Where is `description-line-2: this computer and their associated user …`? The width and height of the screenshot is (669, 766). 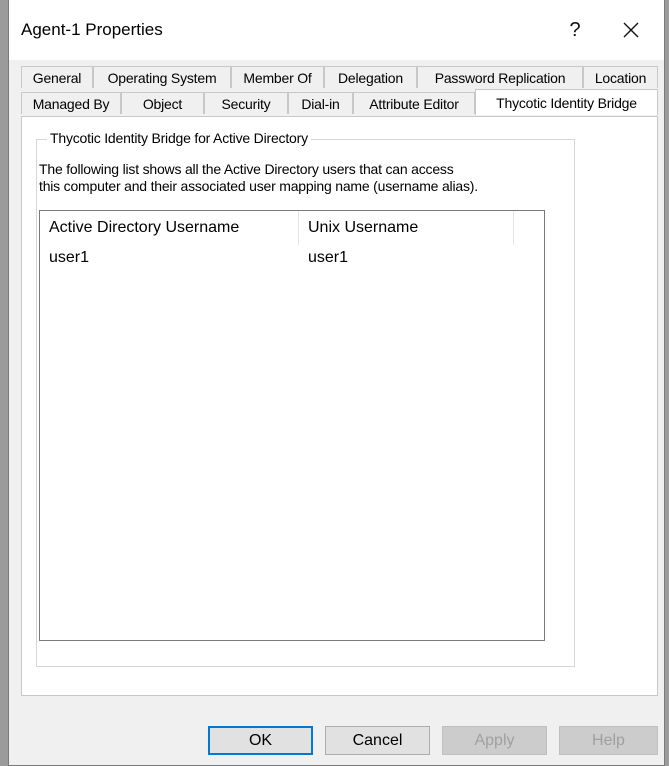
description-line-2: this computer and their associated user … is located at coordinates (258, 186).